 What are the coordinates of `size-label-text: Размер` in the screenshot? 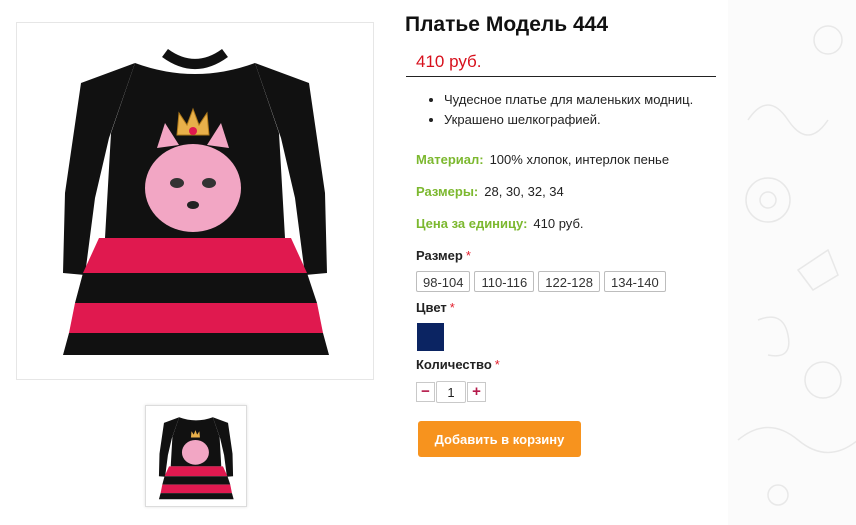 It's located at (439, 255).